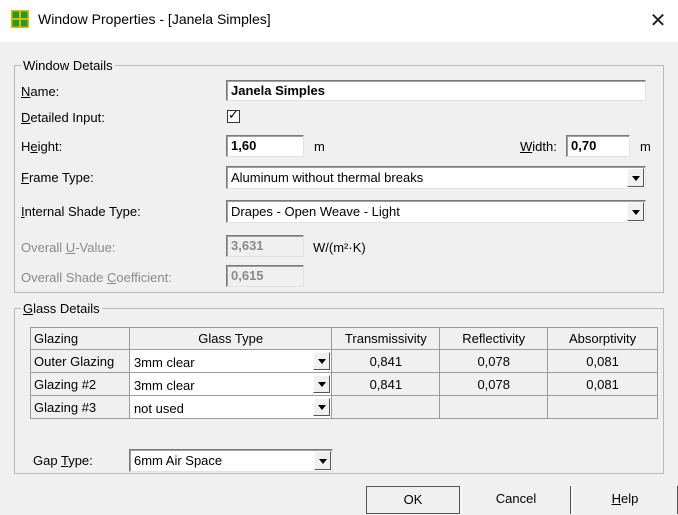  I want to click on gap-type-value: 6mm Air Space, so click(178, 460).